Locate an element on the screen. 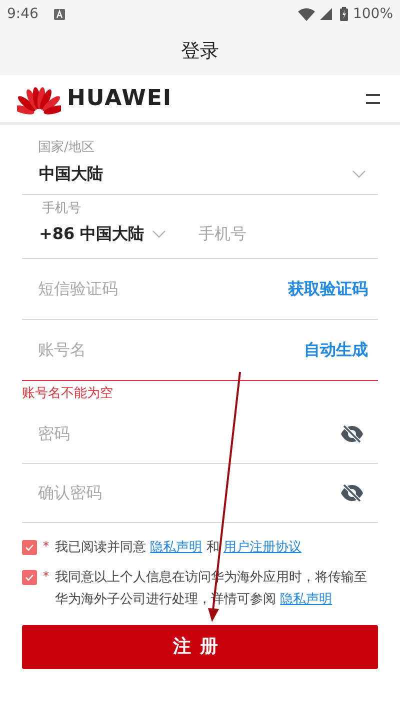 The image size is (400, 711). action-link: 获取验证码 is located at coordinates (328, 289).